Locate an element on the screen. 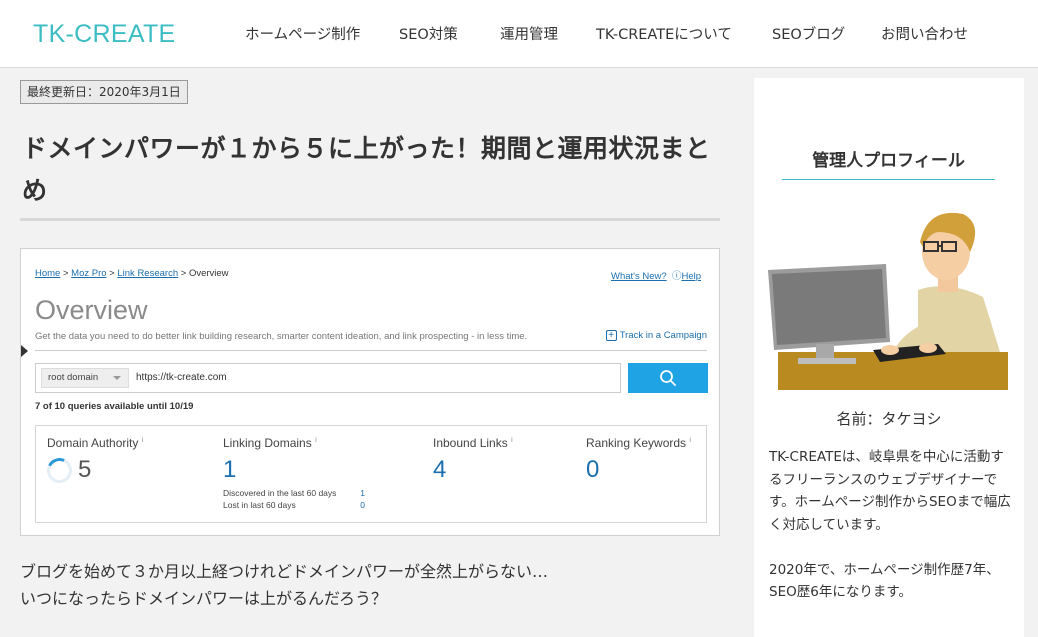  search-icon is located at coordinates (668, 378).